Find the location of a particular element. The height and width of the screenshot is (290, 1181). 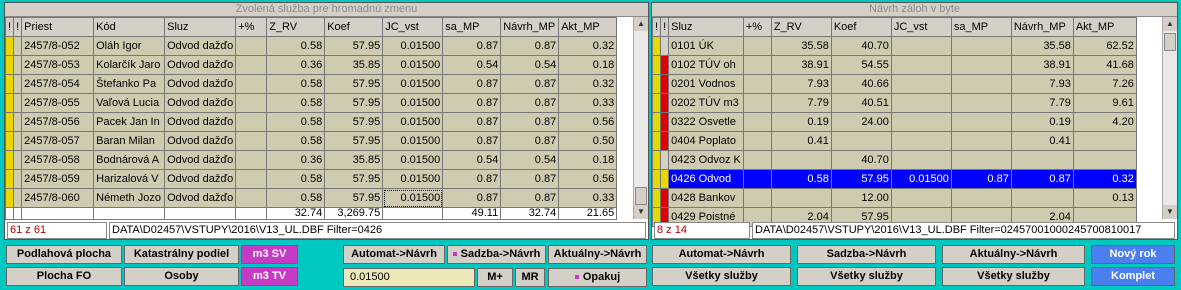

automat-to-proposal-right-button: Automat->Návrh is located at coordinates (721, 254).